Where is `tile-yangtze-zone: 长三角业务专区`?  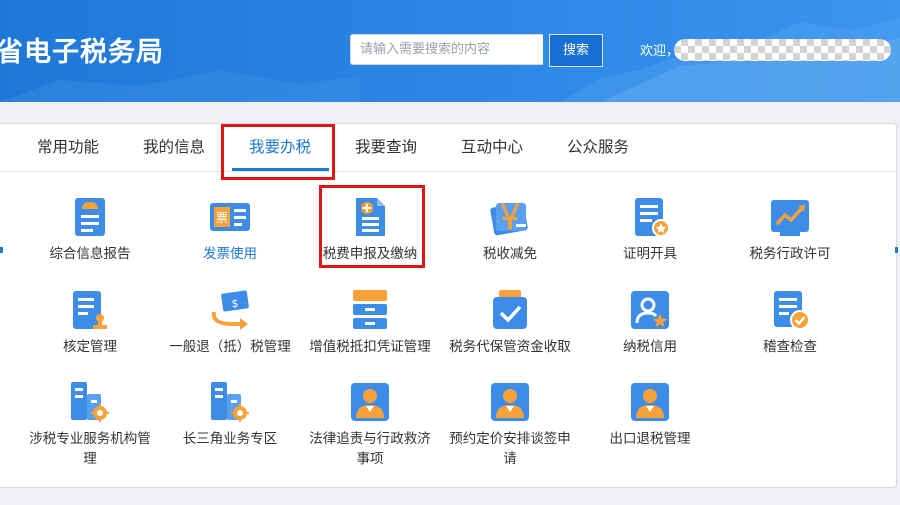
tile-yangtze-zone: 长三角业务专区 is located at coordinates (230, 414).